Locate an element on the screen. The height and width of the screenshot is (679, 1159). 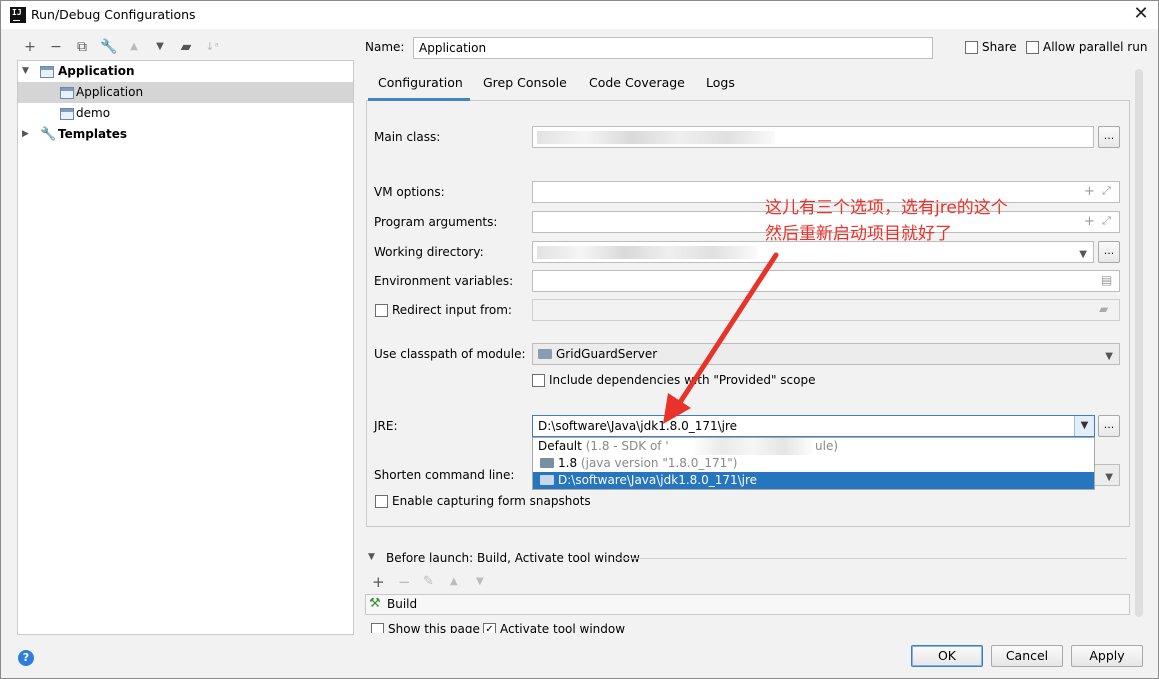
cancel-button: Cancel is located at coordinates (1027, 656).